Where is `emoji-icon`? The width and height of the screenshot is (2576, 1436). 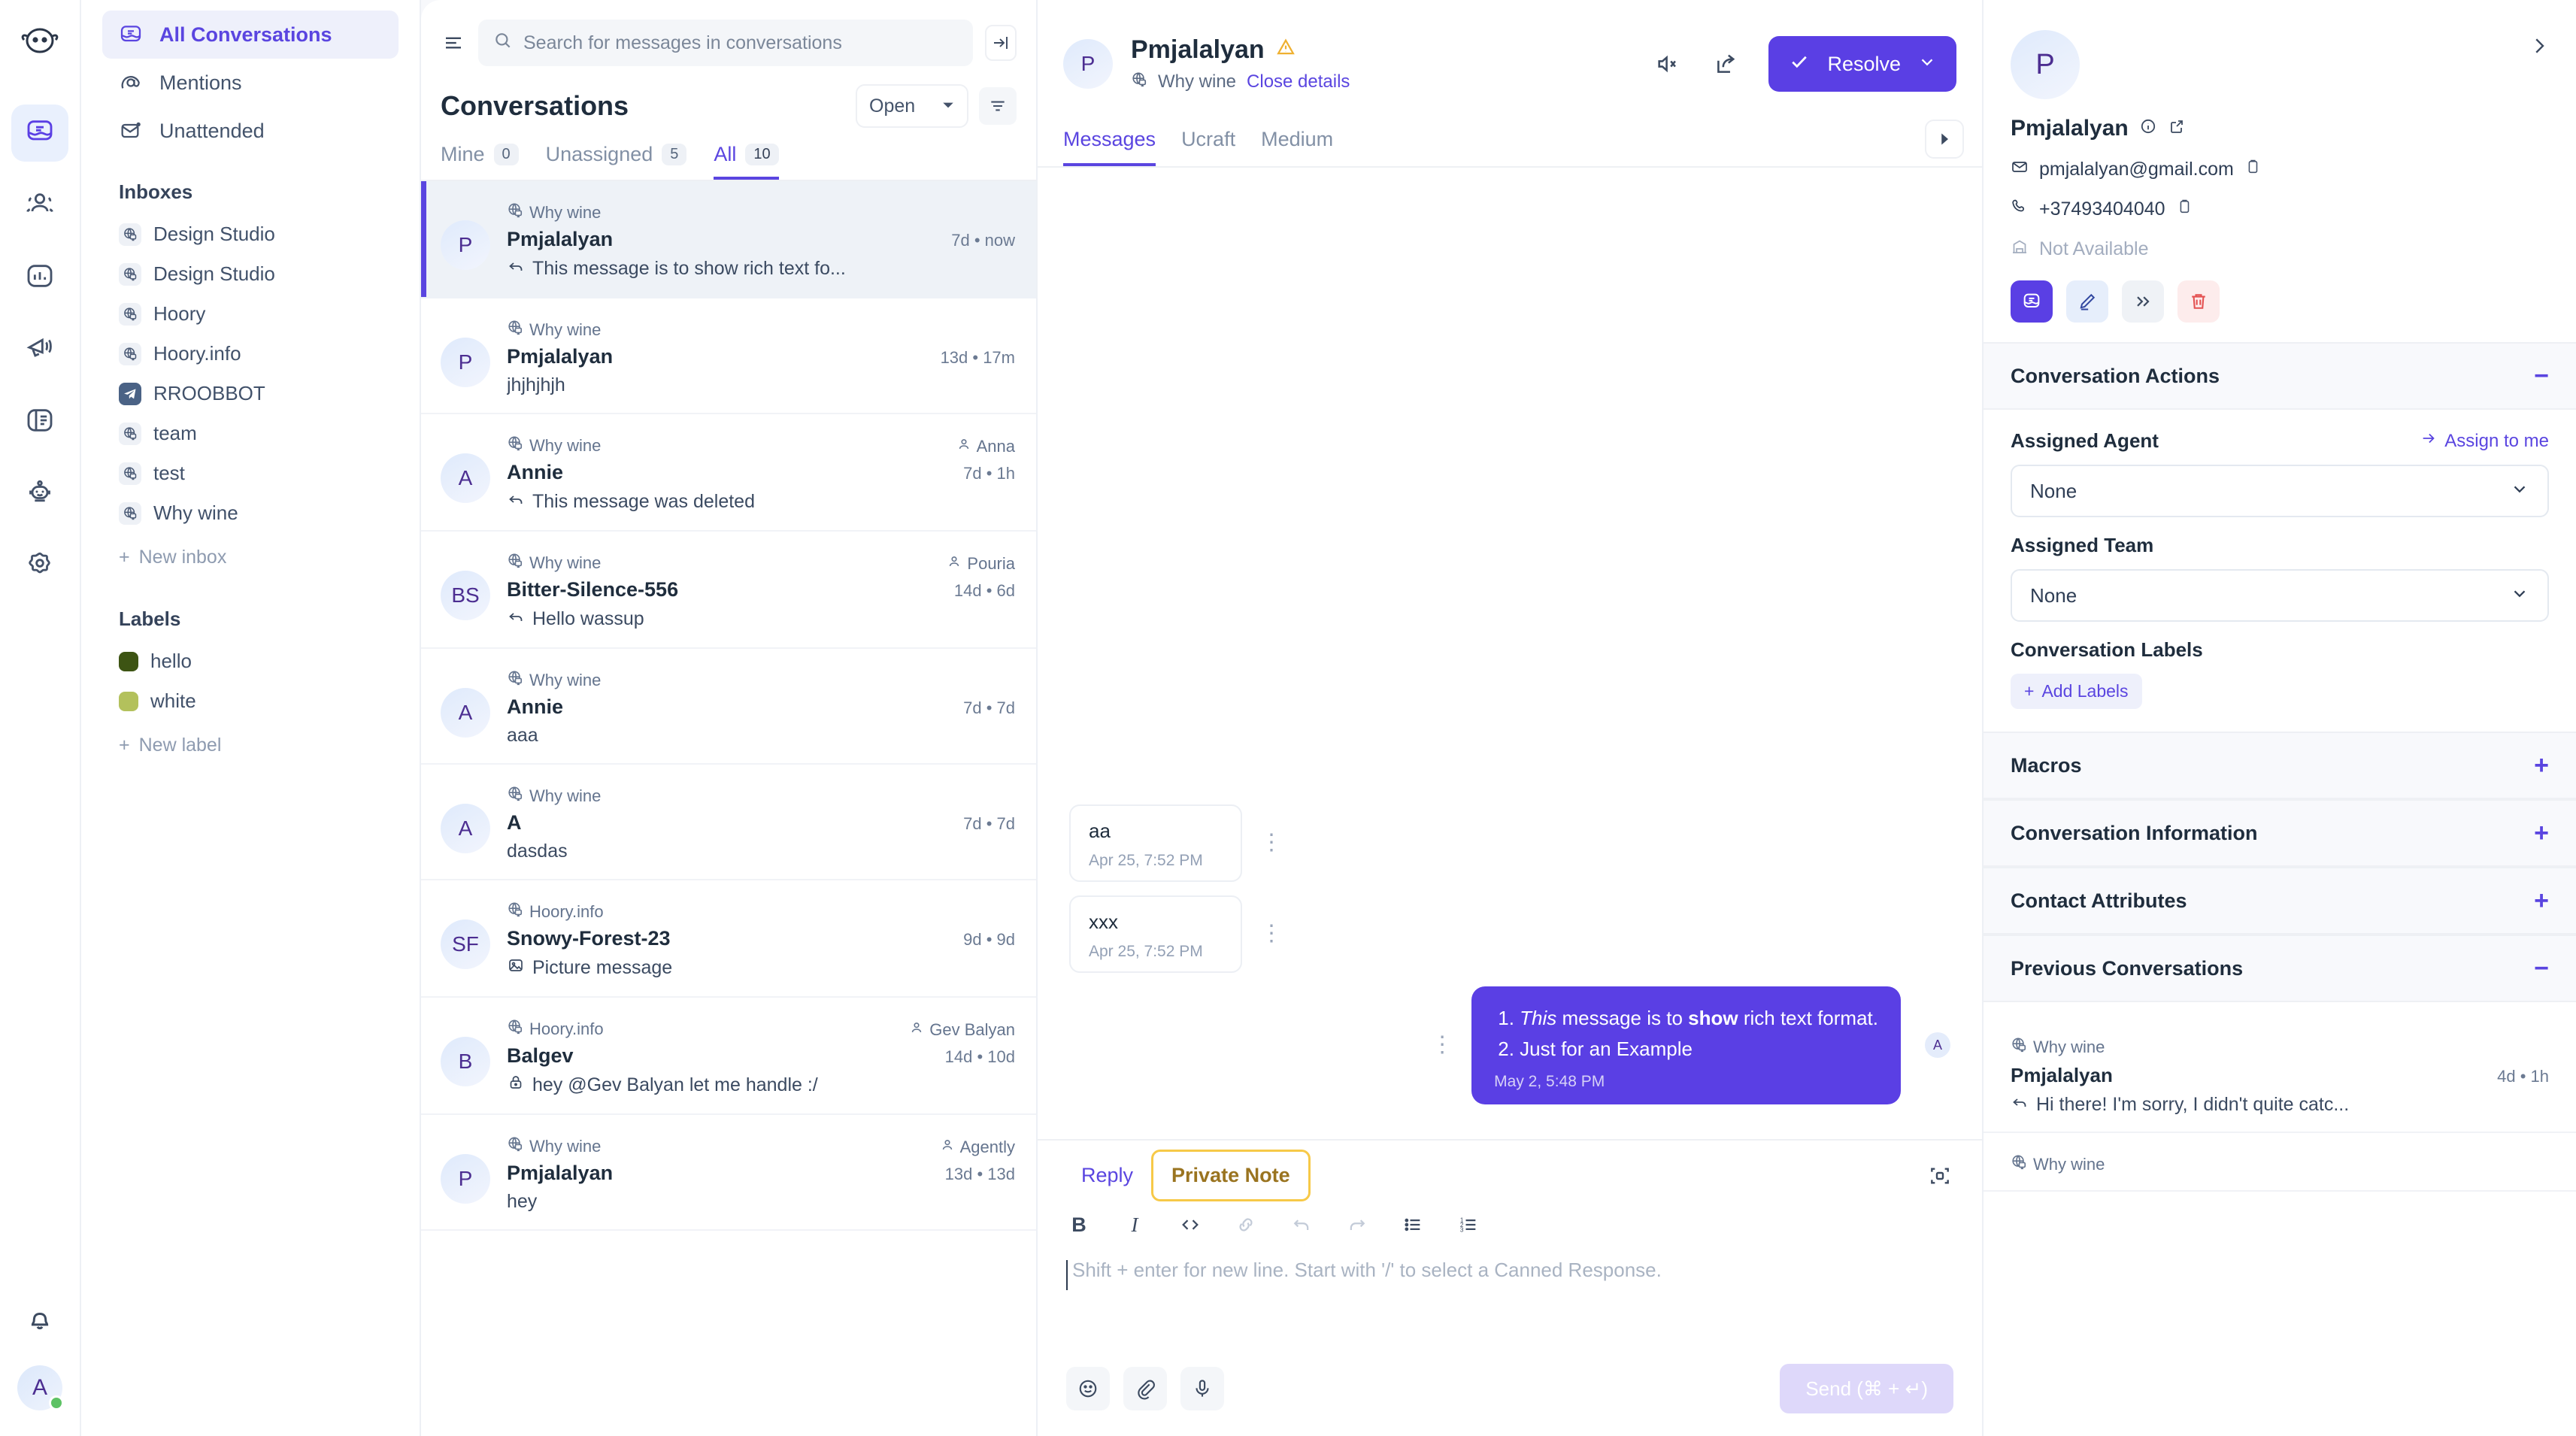 emoji-icon is located at coordinates (1088, 1388).